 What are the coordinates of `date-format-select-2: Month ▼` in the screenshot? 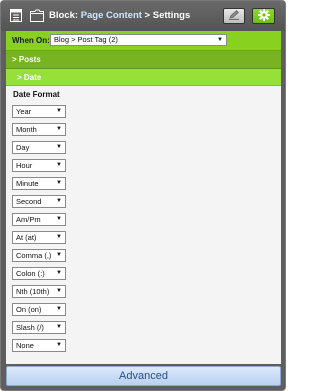 It's located at (39, 129).